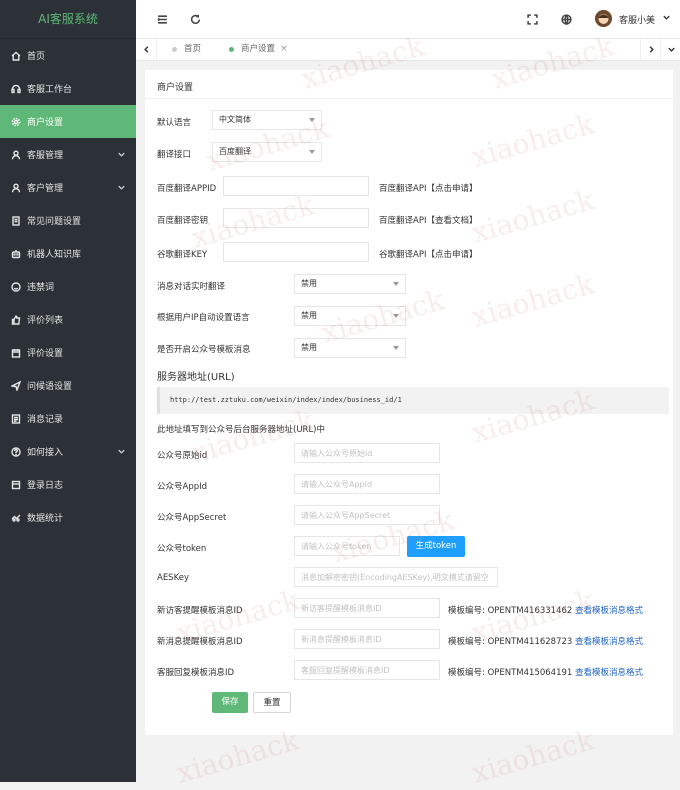 The height and width of the screenshot is (790, 680). Describe the element at coordinates (267, 152) in the screenshot. I see `translate-api-select: 百度翻译` at that location.